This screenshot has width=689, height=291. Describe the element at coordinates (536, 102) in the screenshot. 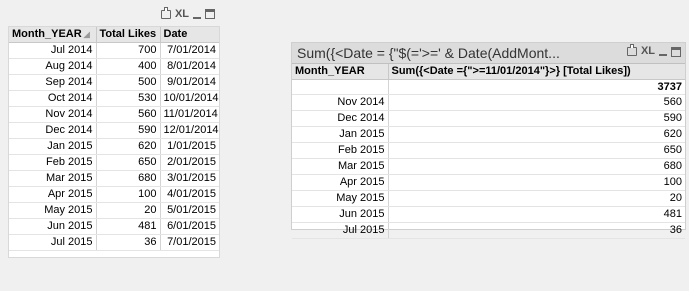

I see `cell-sum-value: 560` at that location.